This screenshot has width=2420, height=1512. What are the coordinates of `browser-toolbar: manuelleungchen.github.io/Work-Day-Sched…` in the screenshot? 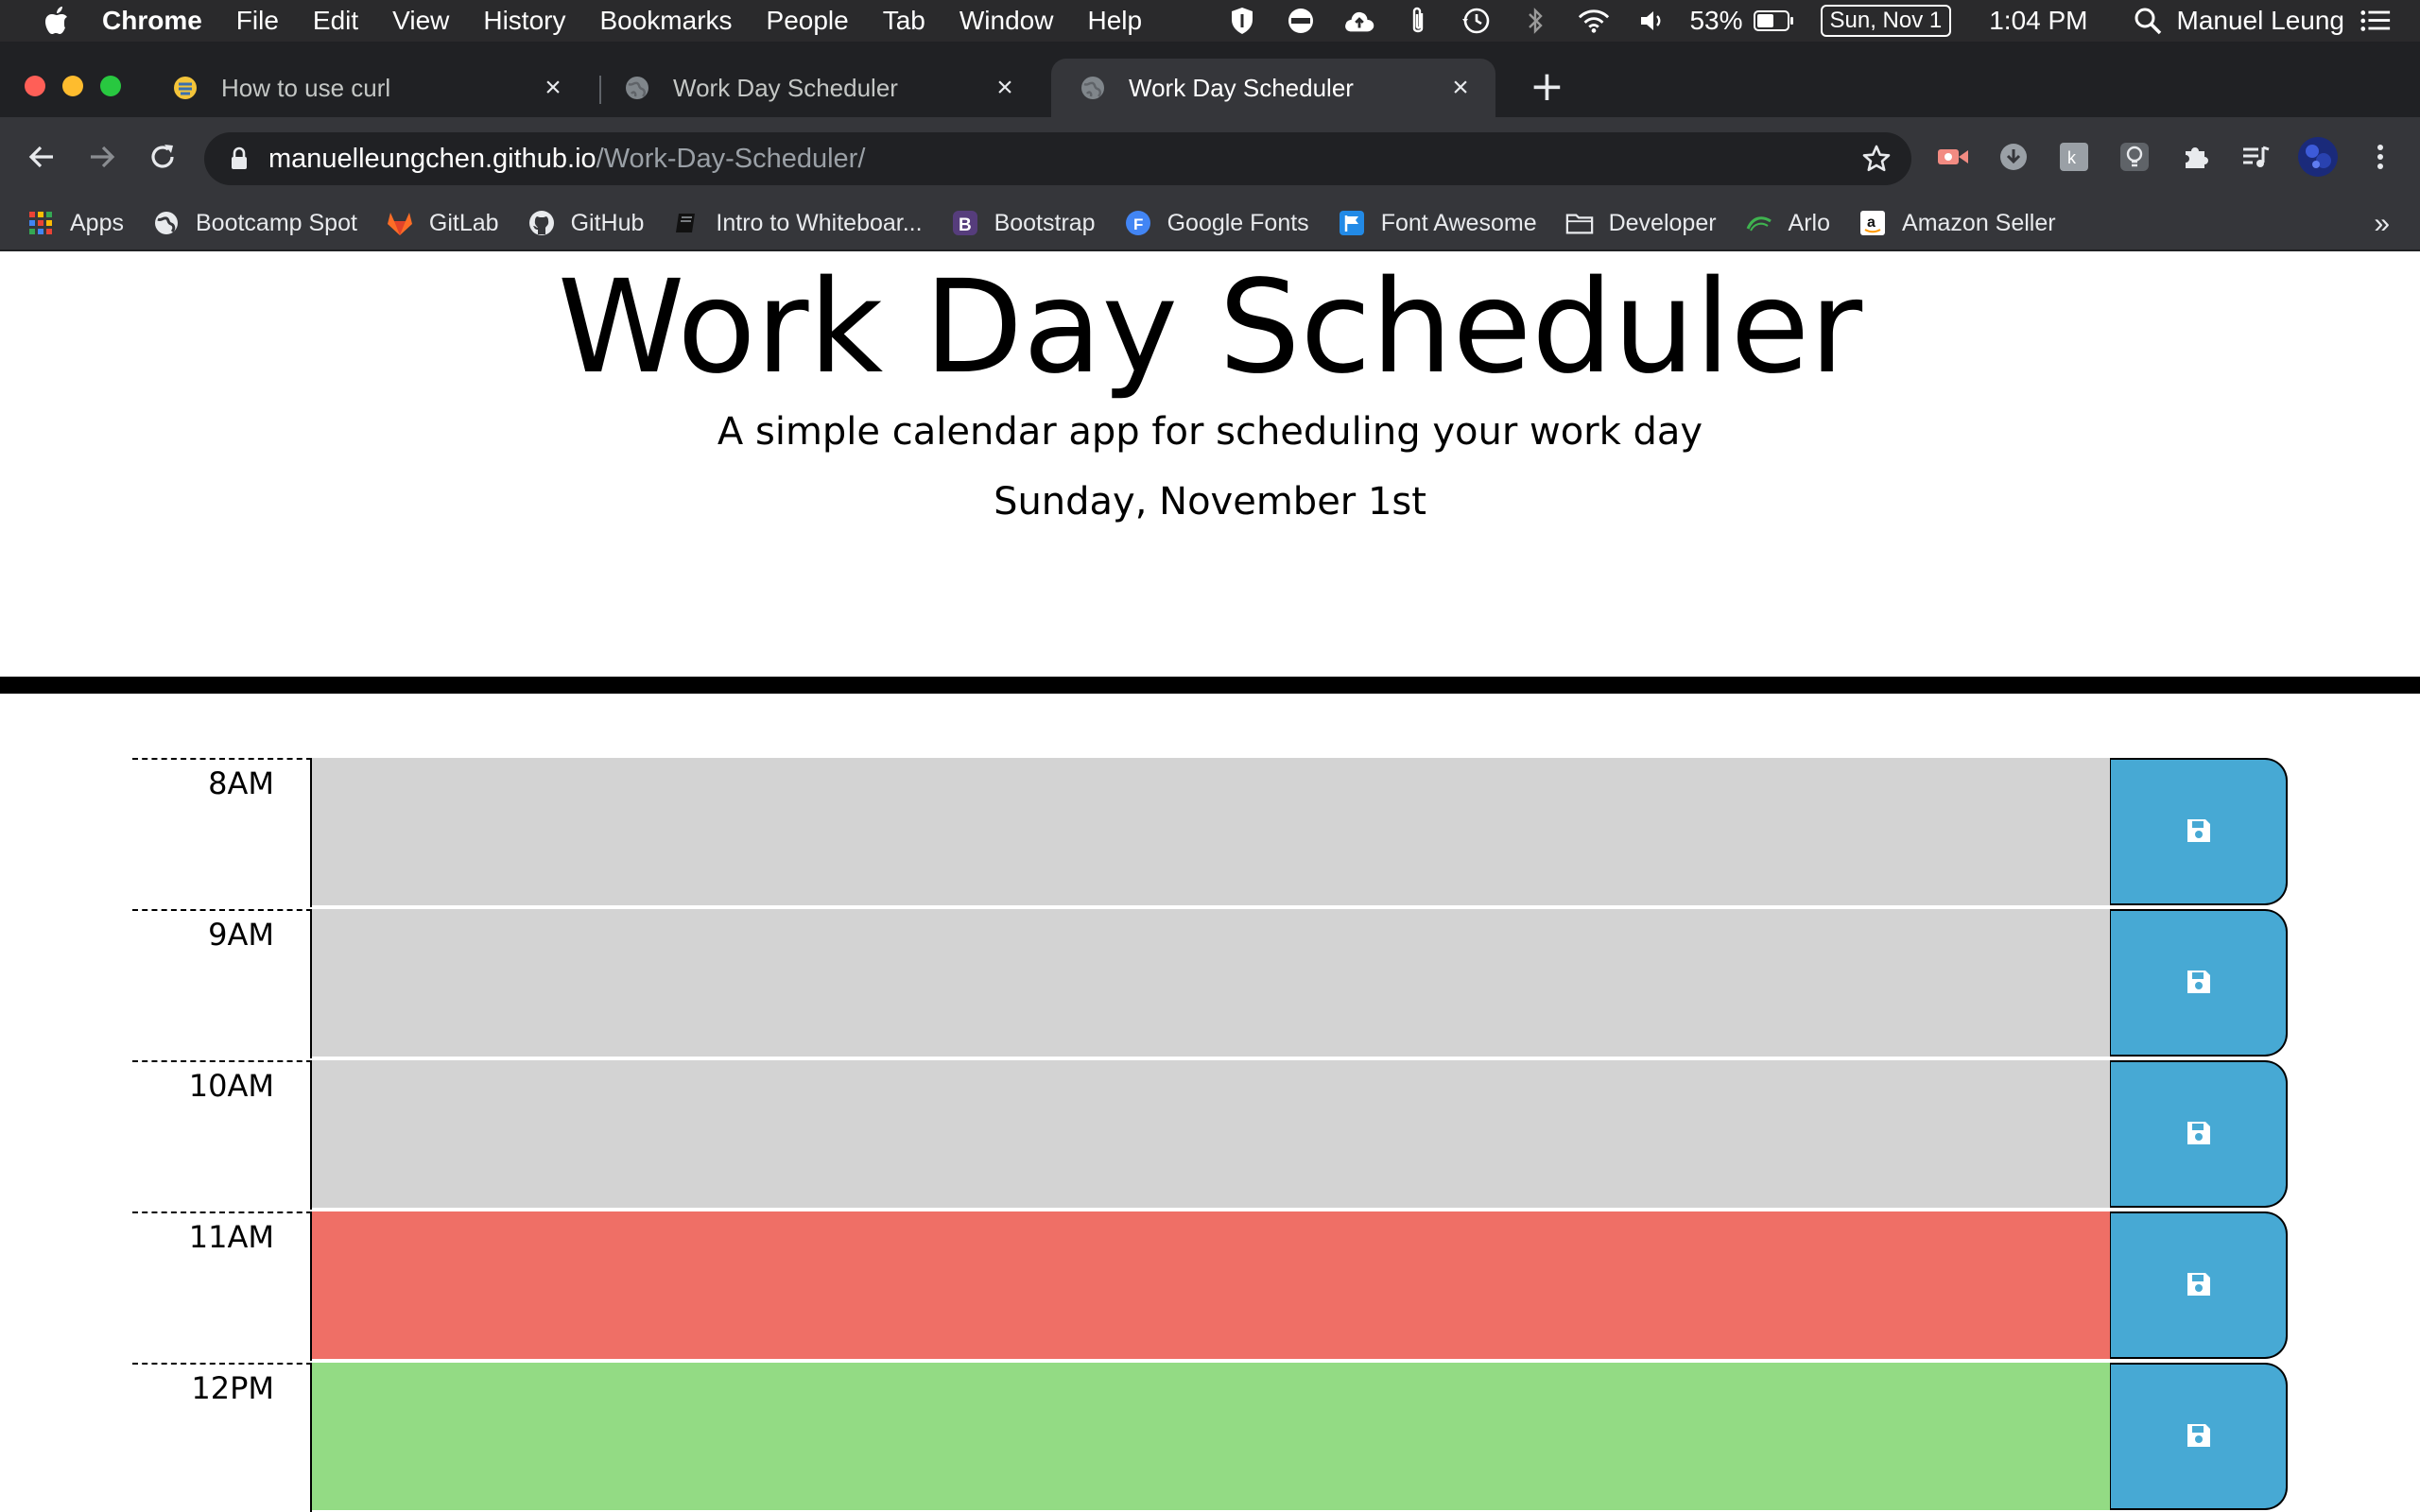 It's located at (1210, 157).